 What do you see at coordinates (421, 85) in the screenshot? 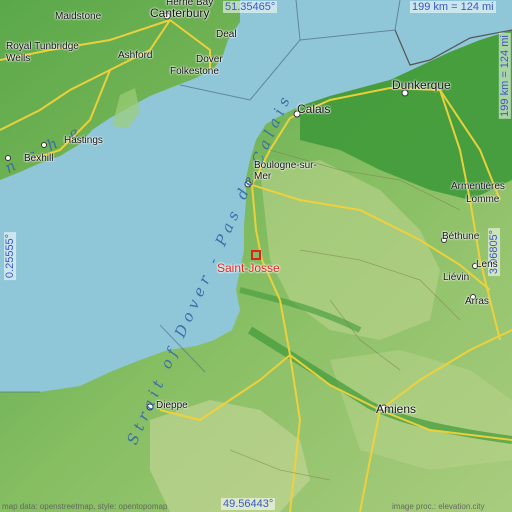
I see `city-dunkerque: Dunkerque` at bounding box center [421, 85].